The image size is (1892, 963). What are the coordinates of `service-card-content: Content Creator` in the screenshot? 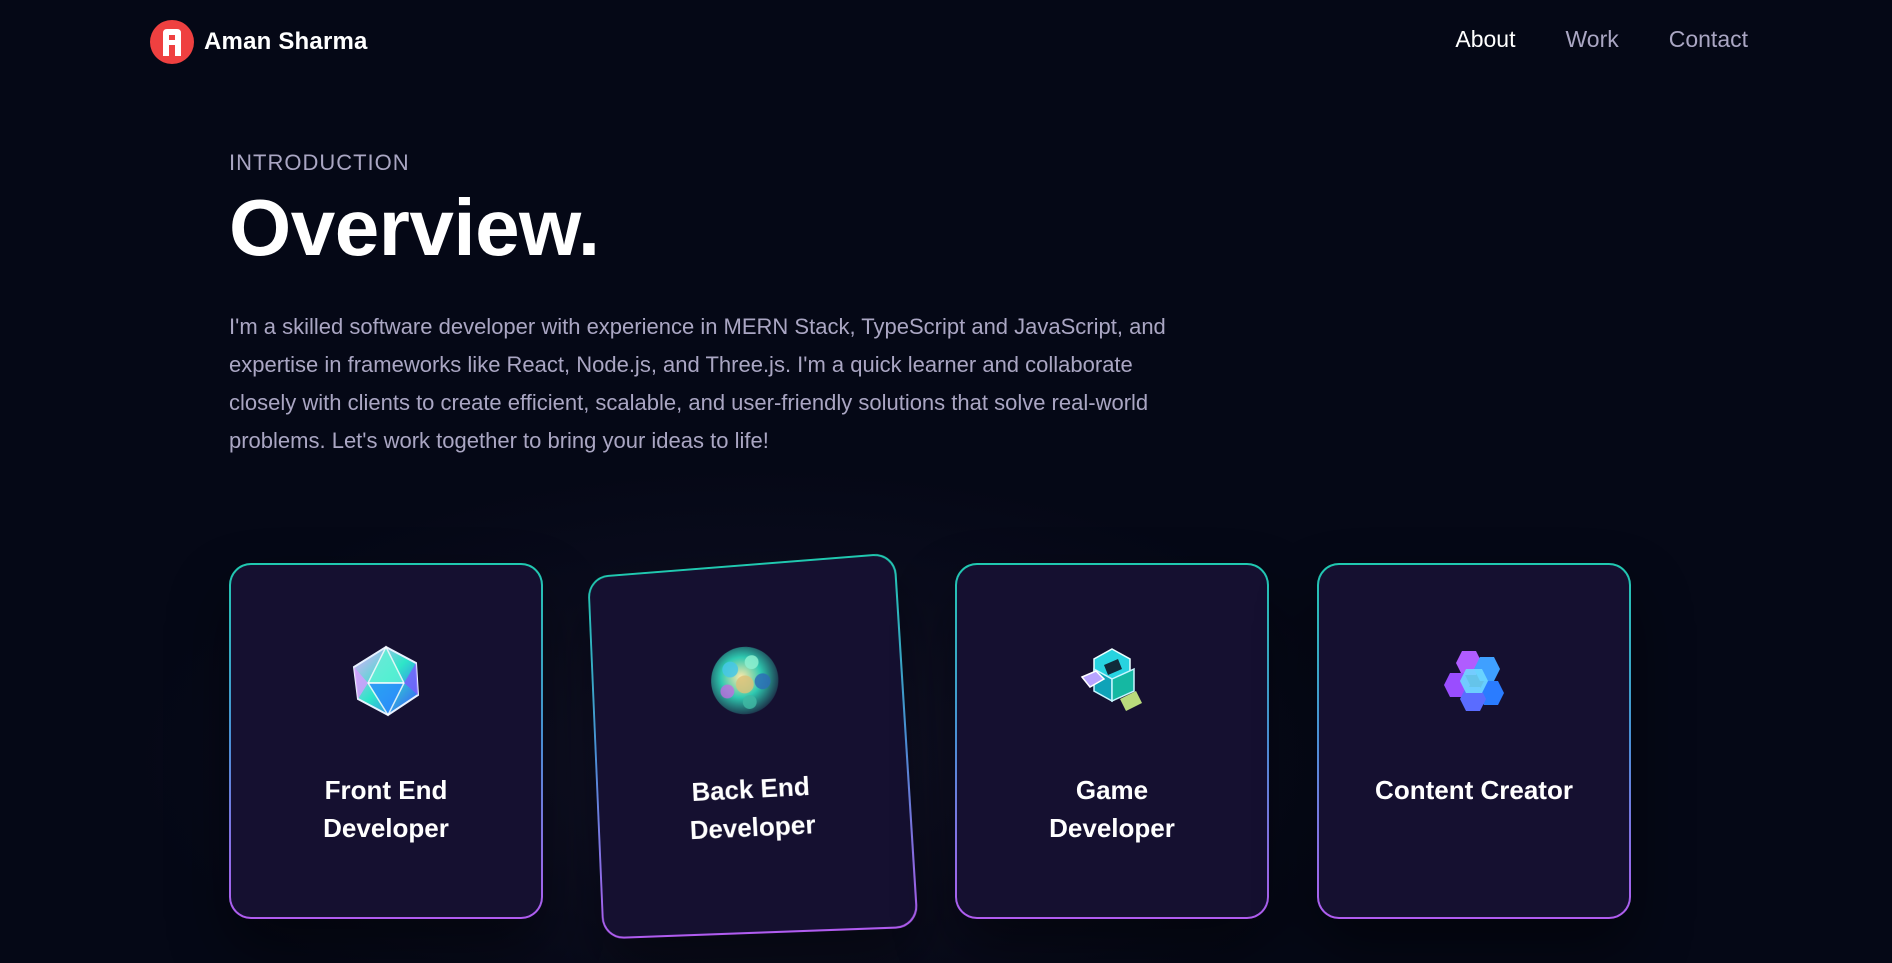 It's located at (1474, 741).